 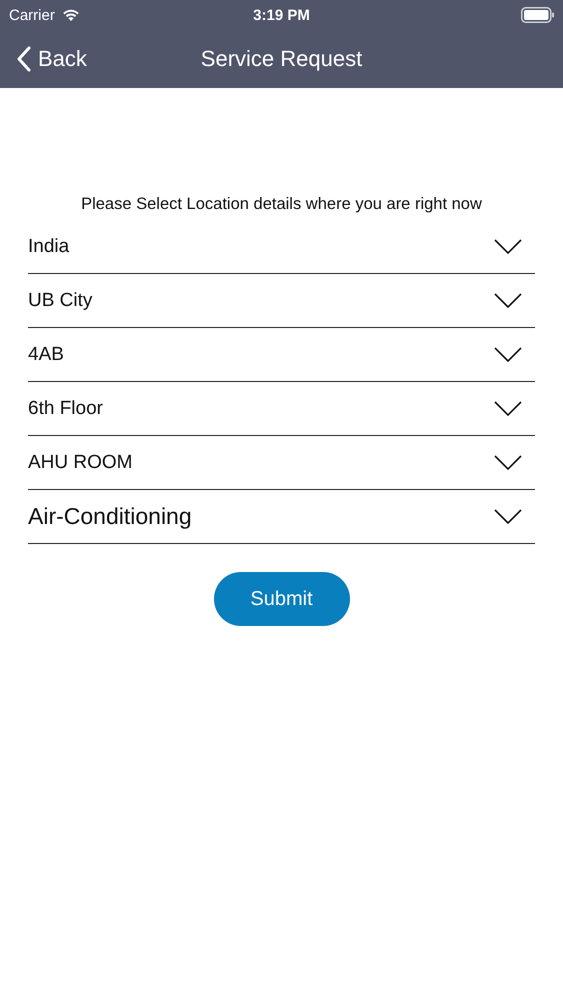 What do you see at coordinates (281, 409) in the screenshot?
I see `dropdown-field: 6th Floor` at bounding box center [281, 409].